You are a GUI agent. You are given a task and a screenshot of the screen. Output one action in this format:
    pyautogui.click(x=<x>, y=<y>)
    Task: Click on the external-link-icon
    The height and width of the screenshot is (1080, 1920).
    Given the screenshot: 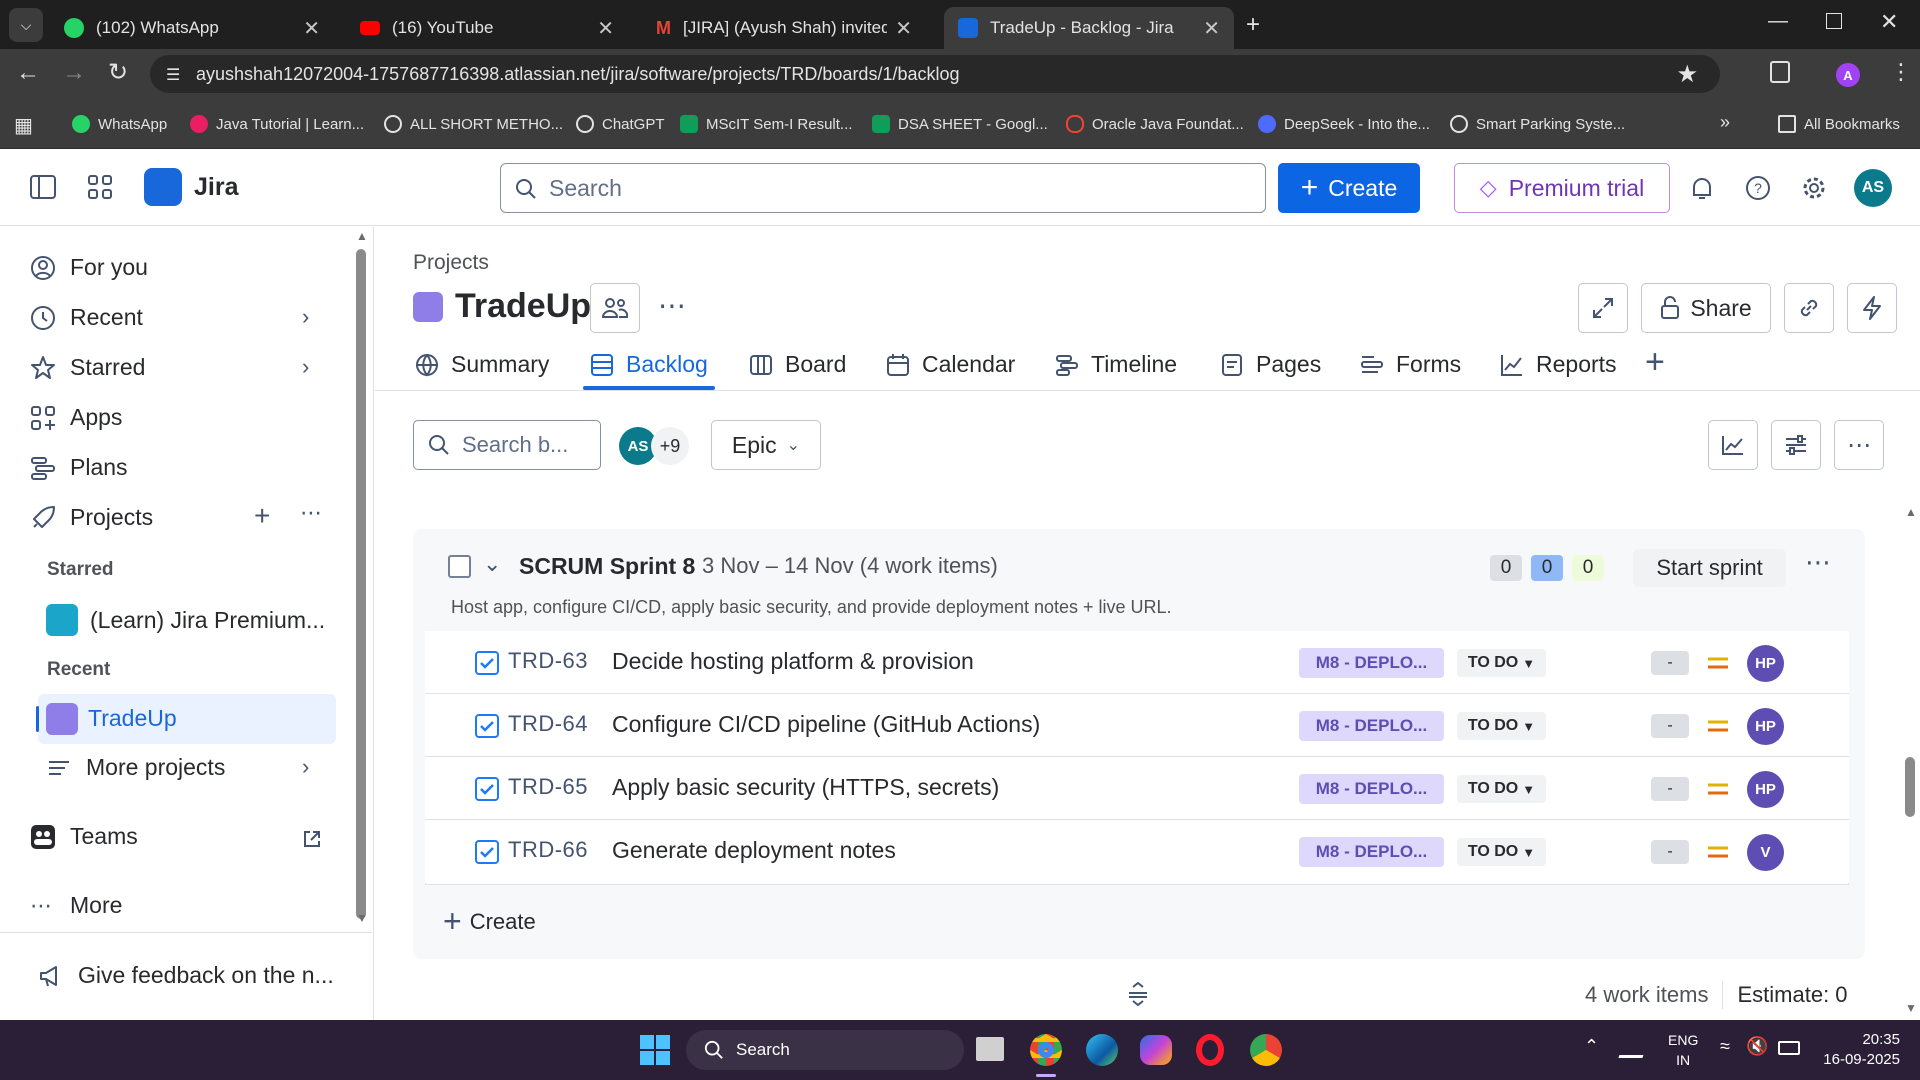 What is the action you would take?
    pyautogui.click(x=312, y=839)
    